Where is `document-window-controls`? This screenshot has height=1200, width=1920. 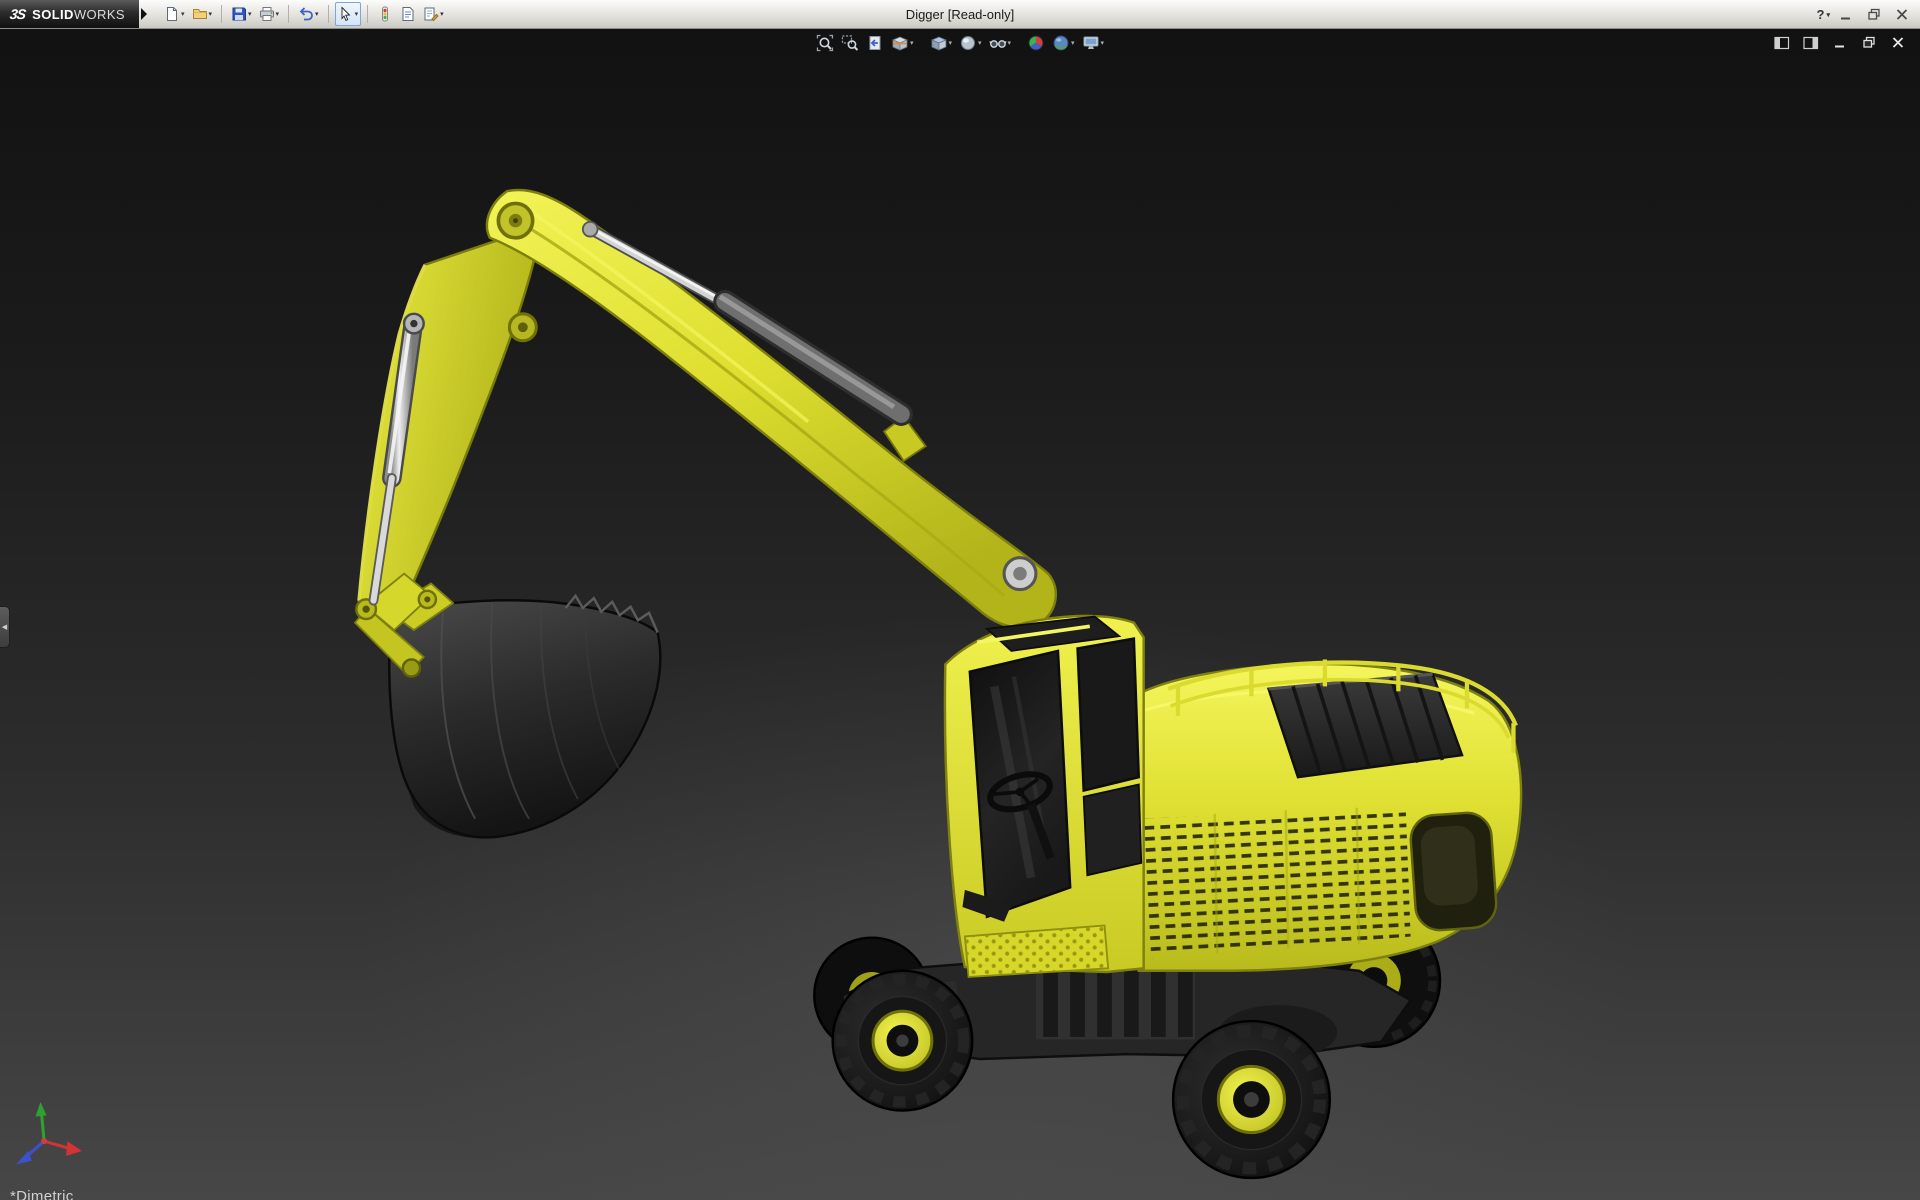
document-window-controls is located at coordinates (1840, 42).